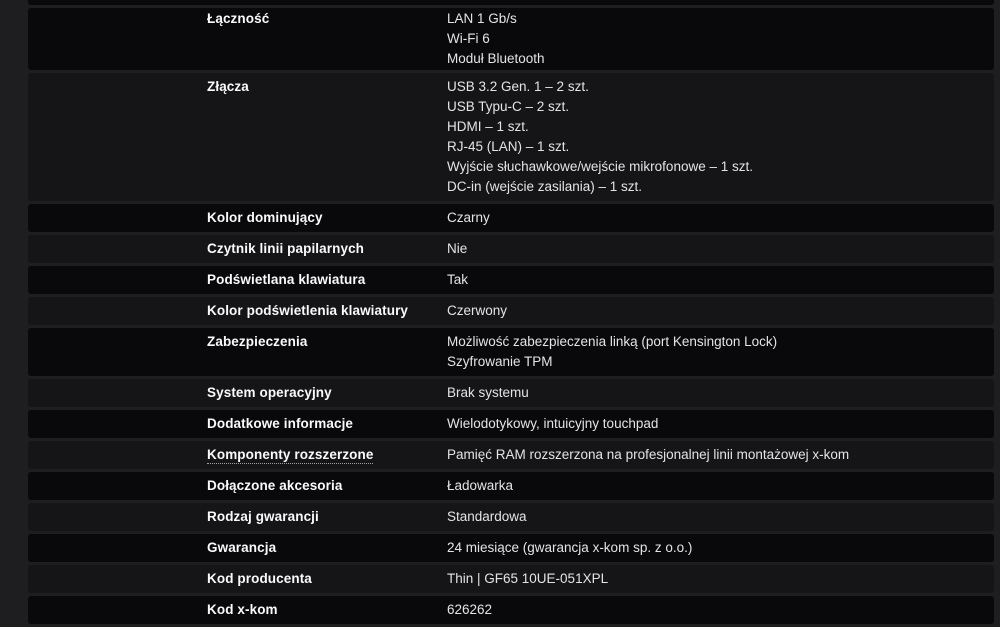 The height and width of the screenshot is (627, 1000). I want to click on spec-values: Czerwony, so click(710, 311).